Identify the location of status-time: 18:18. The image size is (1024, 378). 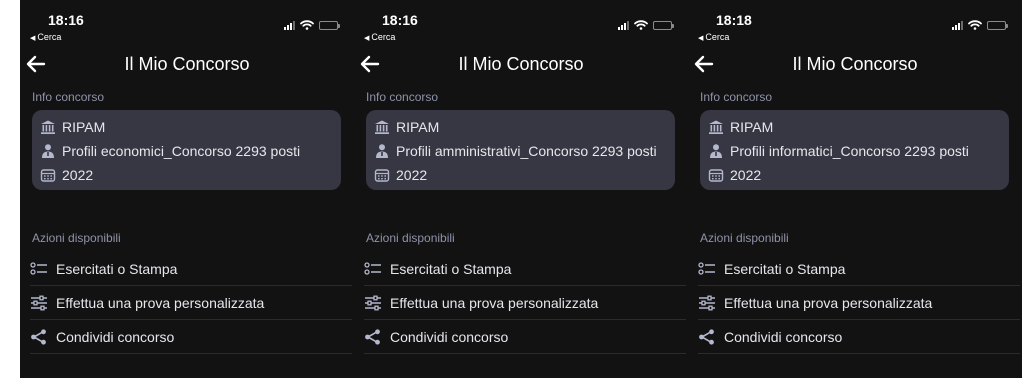
(734, 20).